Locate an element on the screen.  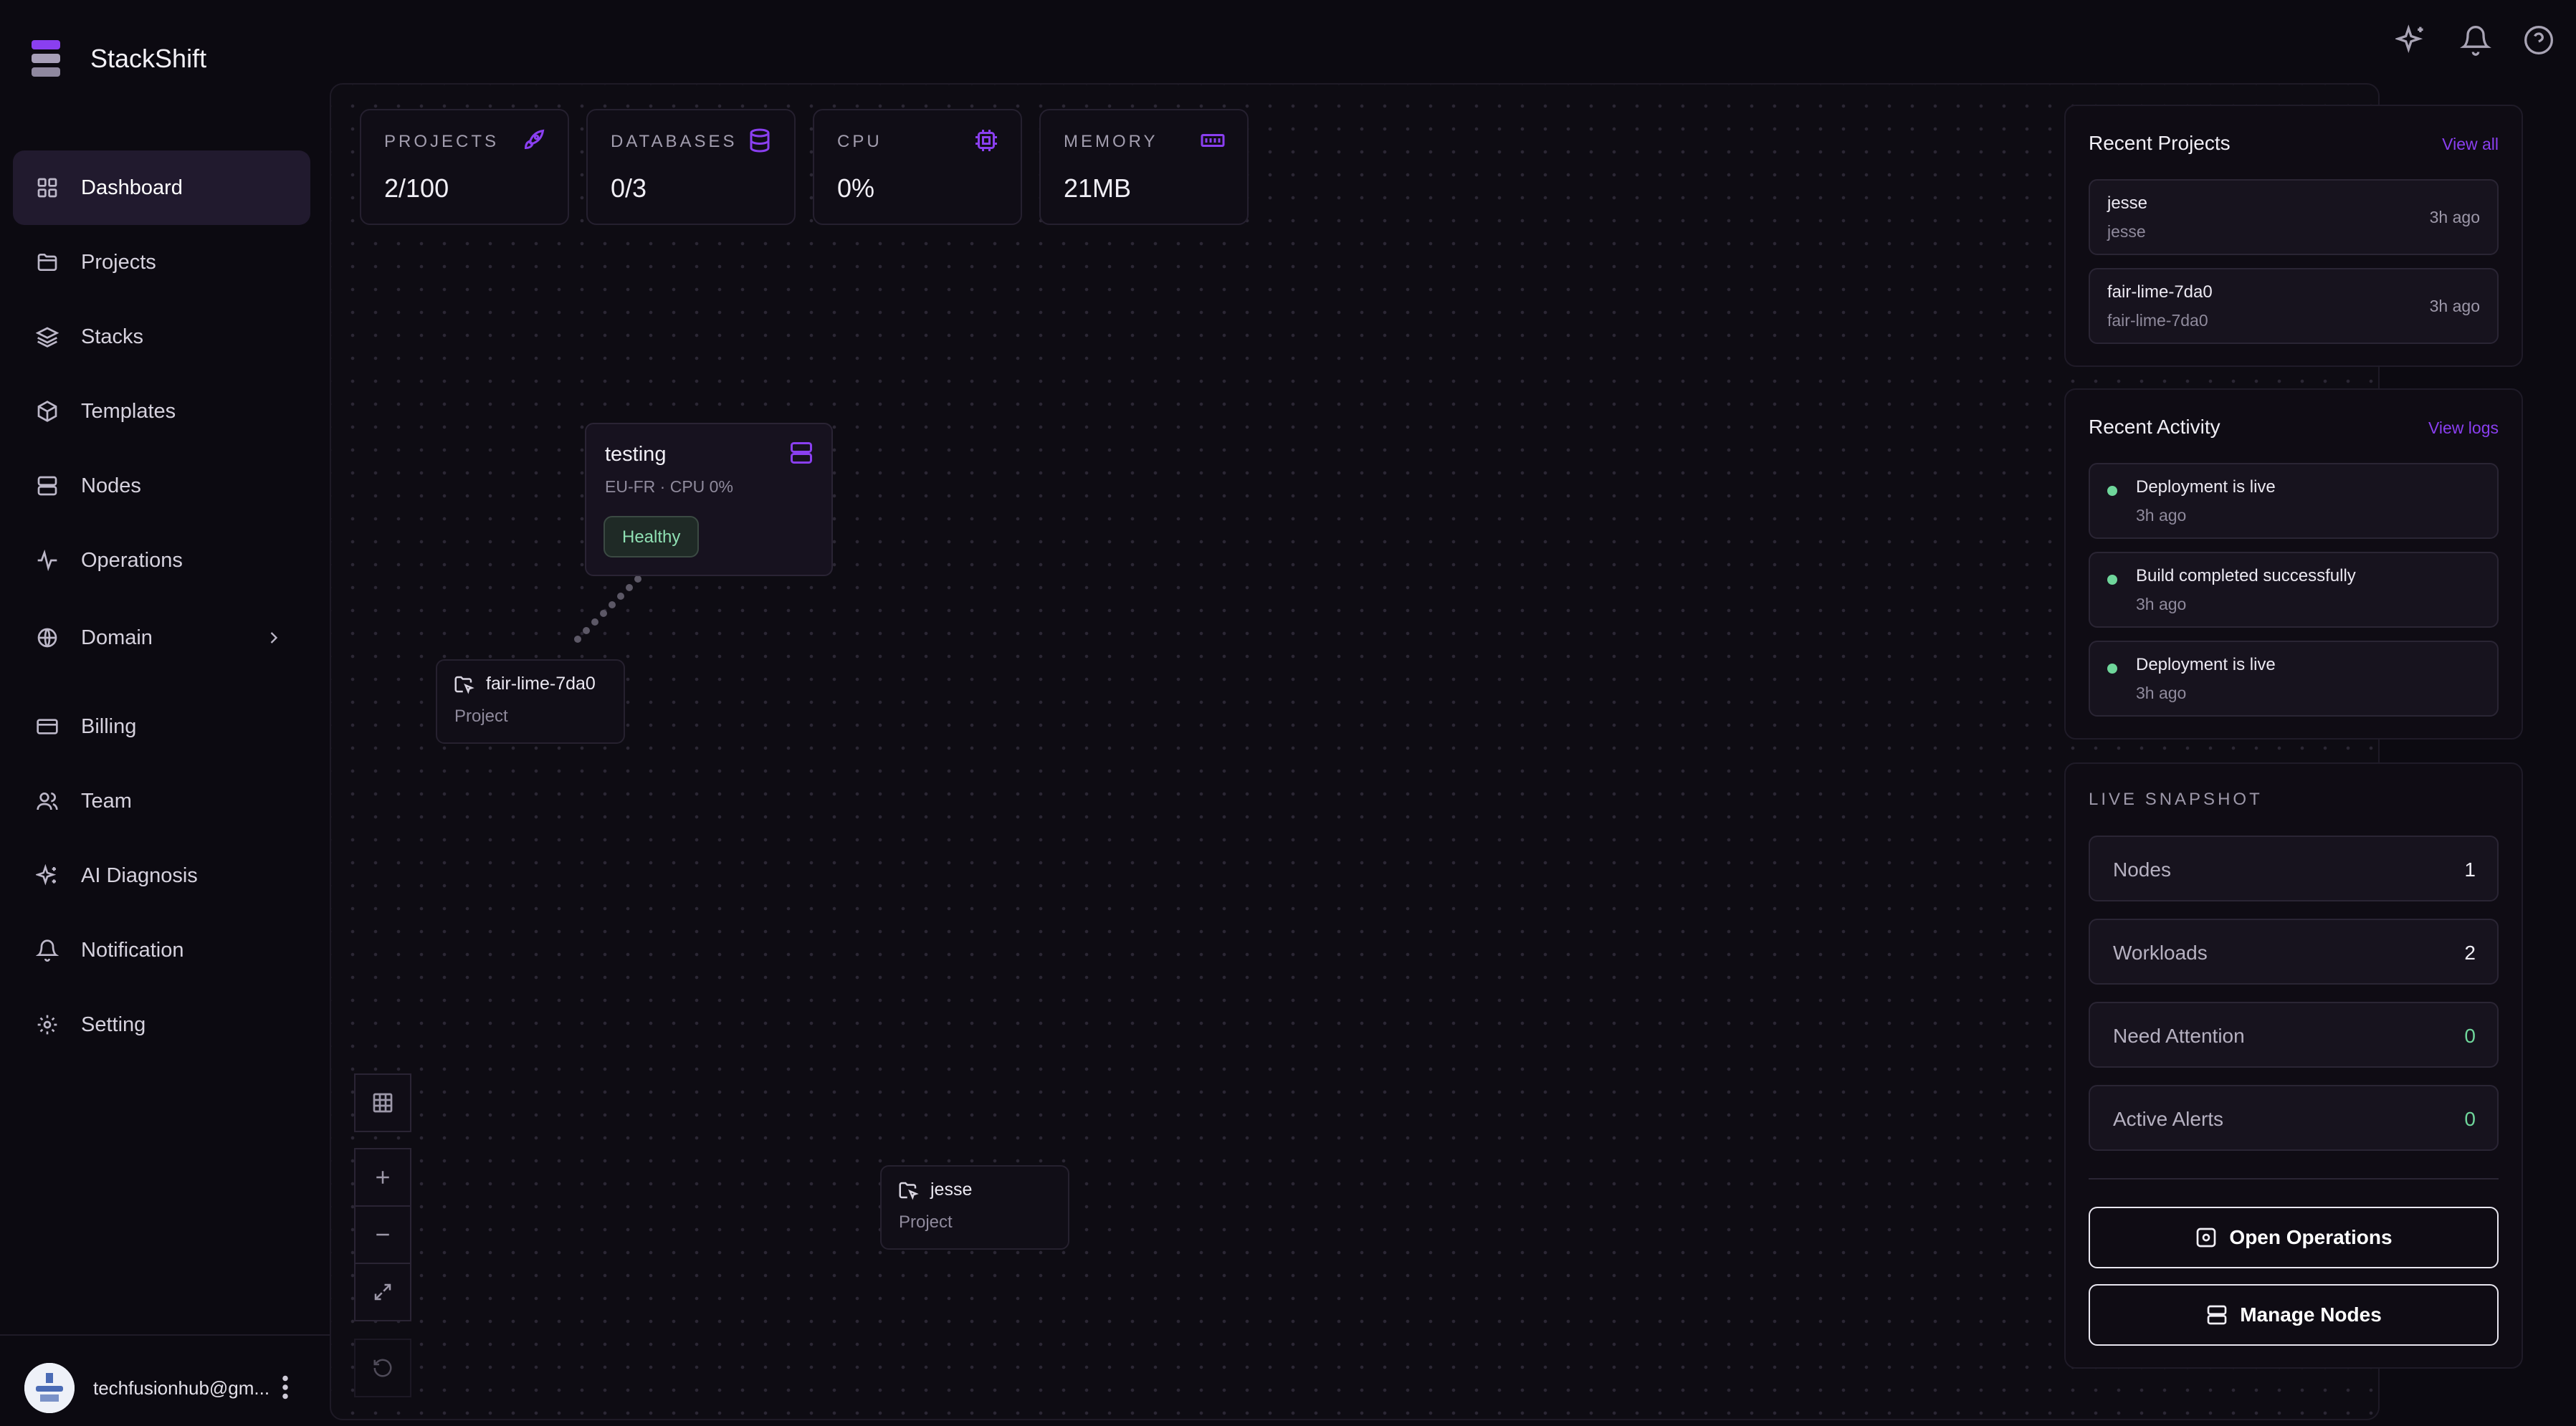
zoom-out-button is located at coordinates (383, 1234).